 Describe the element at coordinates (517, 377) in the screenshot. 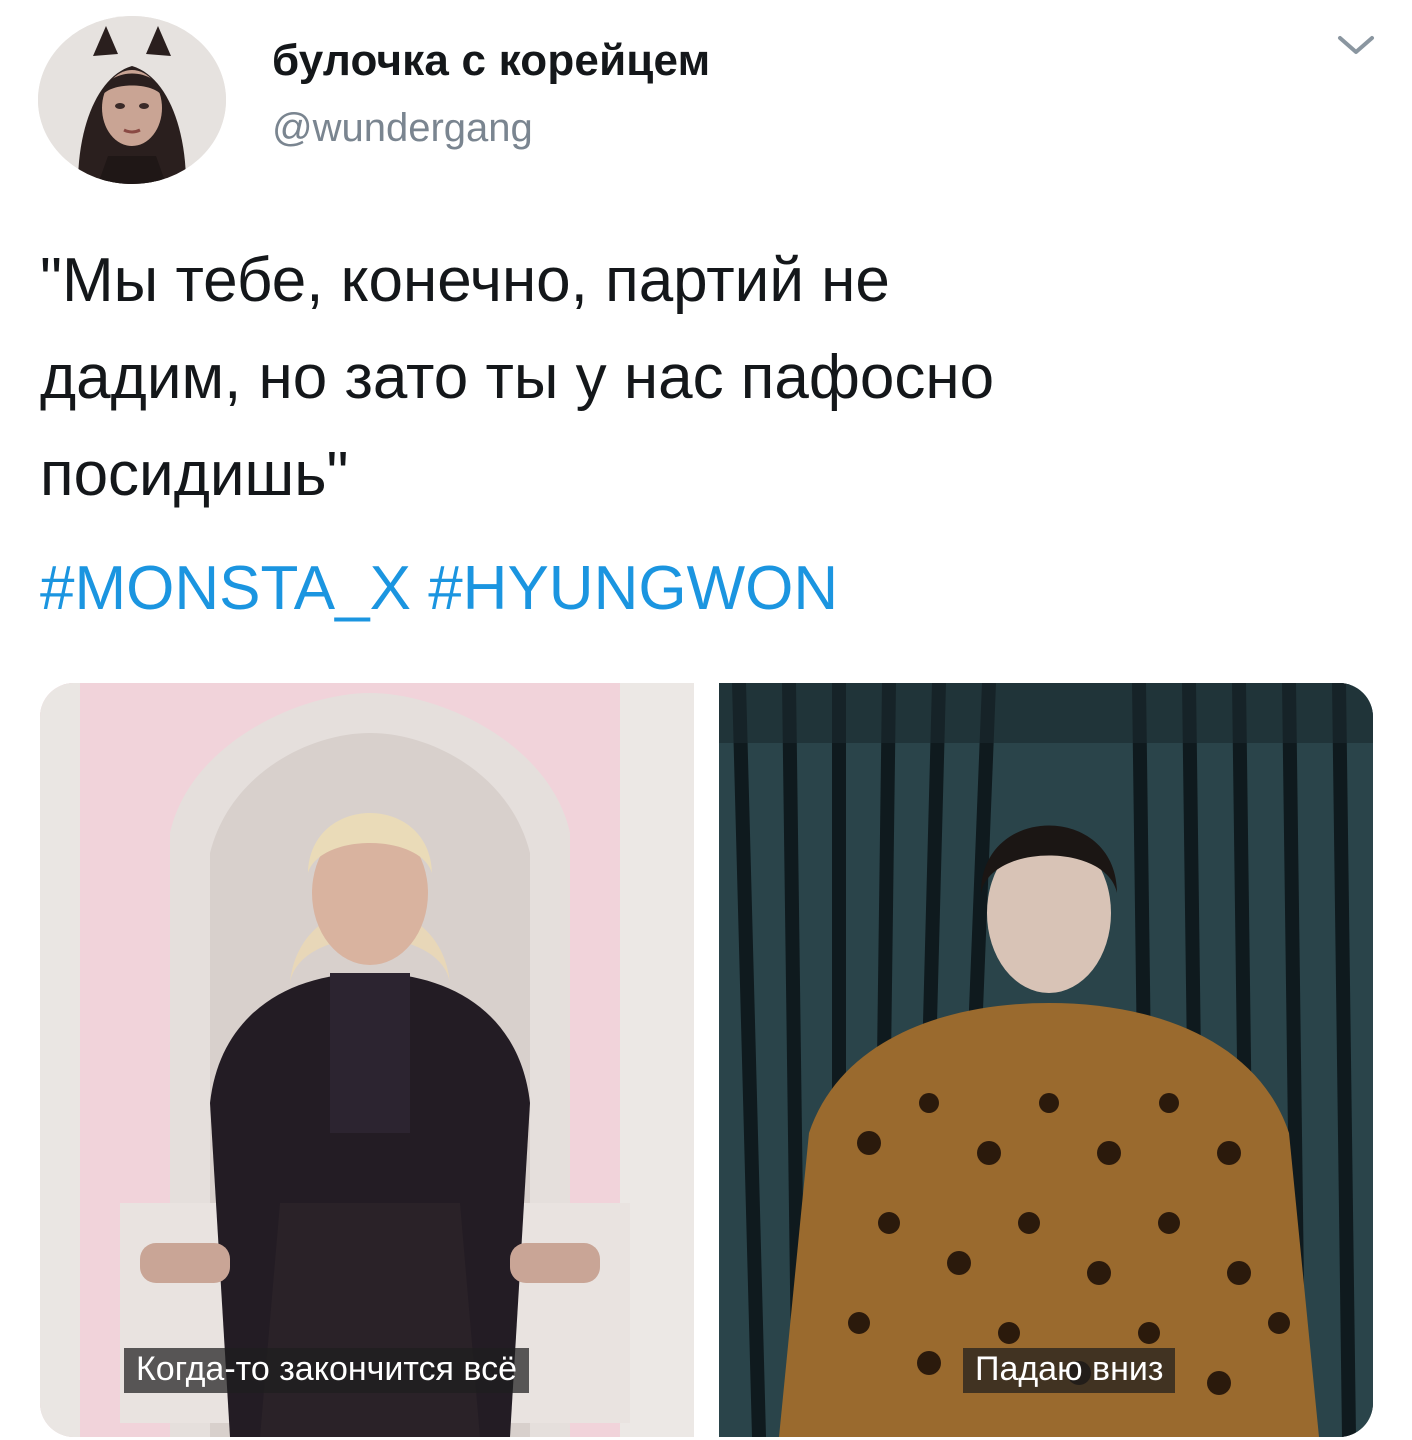

I see `tweet-text-line: дадим, но зато ты у нас пафосно` at that location.